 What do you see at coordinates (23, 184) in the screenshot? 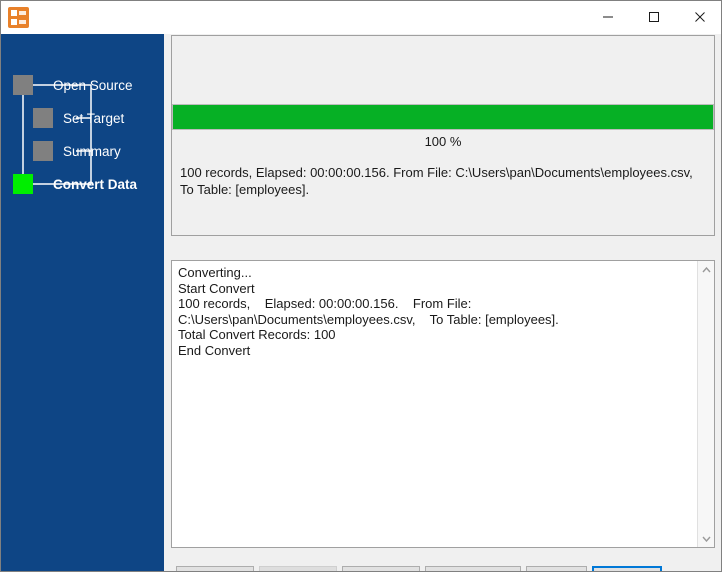
I see `step-status-box-convert-data` at bounding box center [23, 184].